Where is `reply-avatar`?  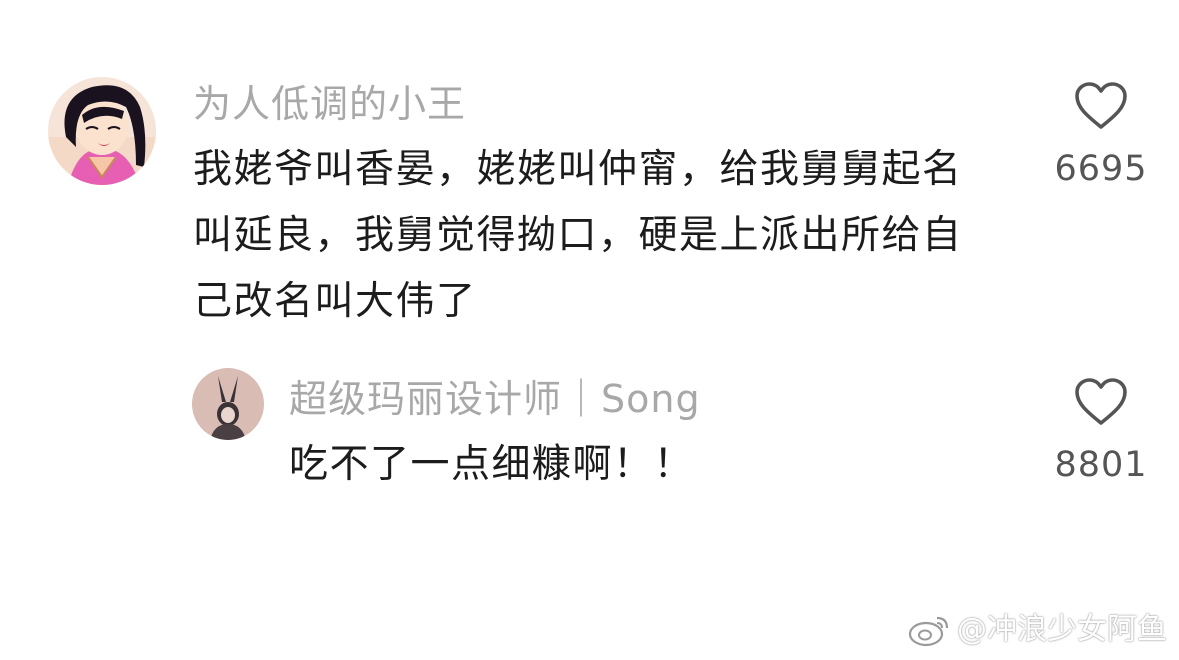
reply-avatar is located at coordinates (228, 404).